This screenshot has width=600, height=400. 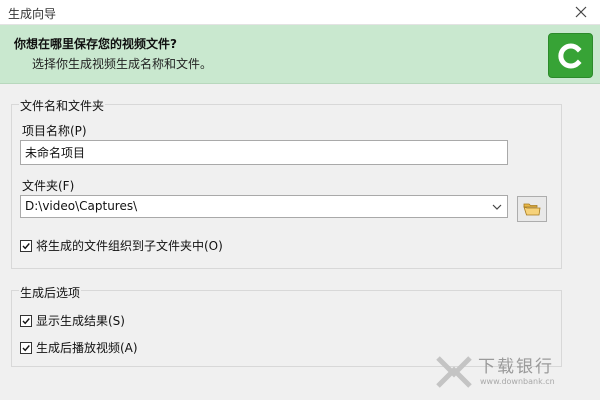 I want to click on show-results-label: 显示生成结果(S), so click(x=80, y=321).